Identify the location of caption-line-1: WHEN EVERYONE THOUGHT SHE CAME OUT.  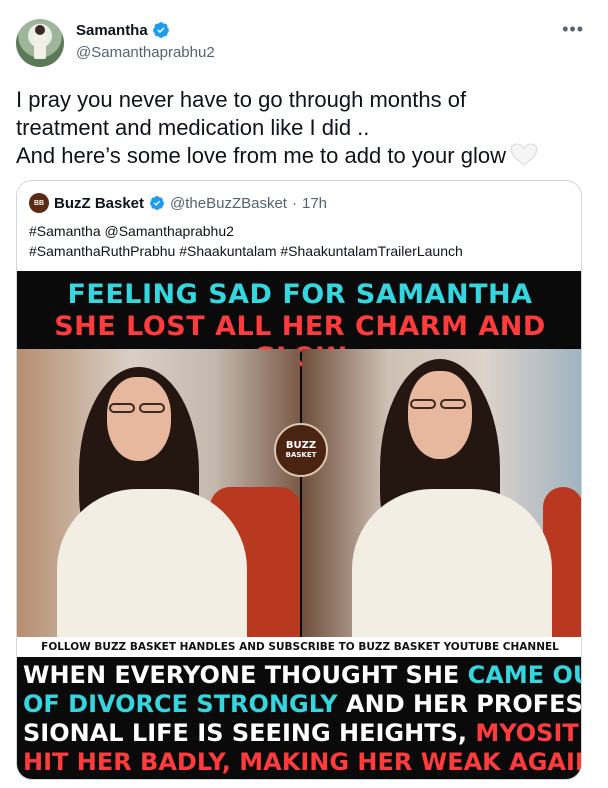
(302, 675).